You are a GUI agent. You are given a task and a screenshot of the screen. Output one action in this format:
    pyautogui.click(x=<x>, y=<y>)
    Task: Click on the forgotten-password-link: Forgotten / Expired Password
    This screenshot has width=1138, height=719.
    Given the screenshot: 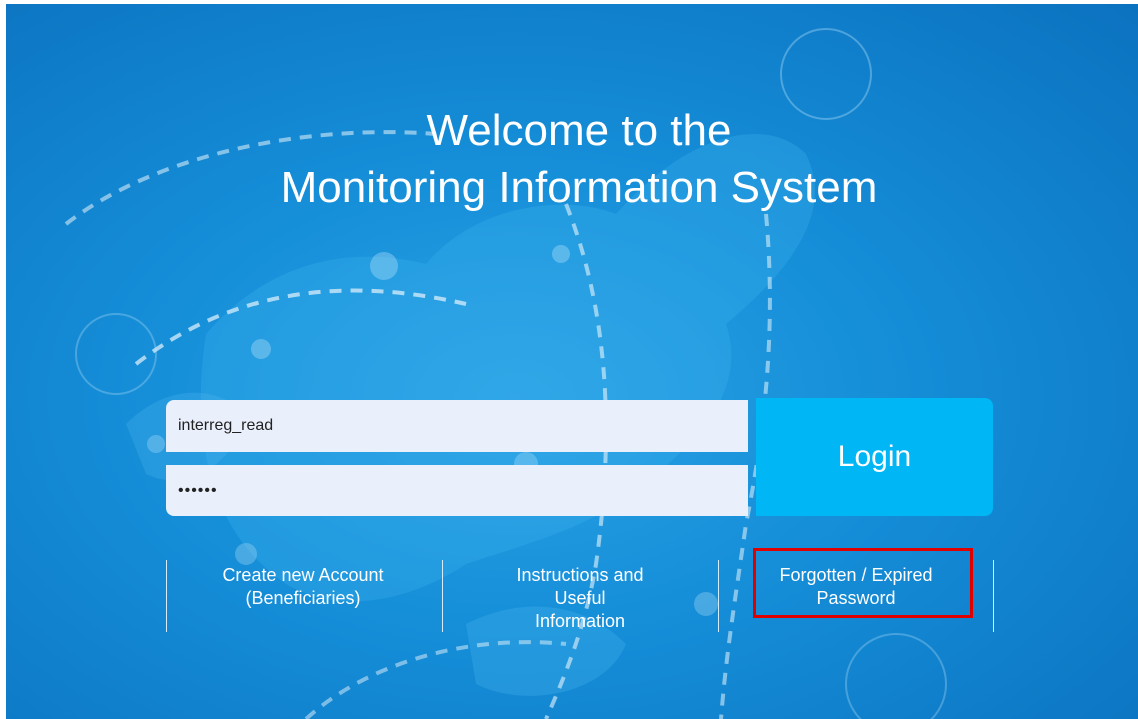 What is the action you would take?
    pyautogui.click(x=856, y=587)
    